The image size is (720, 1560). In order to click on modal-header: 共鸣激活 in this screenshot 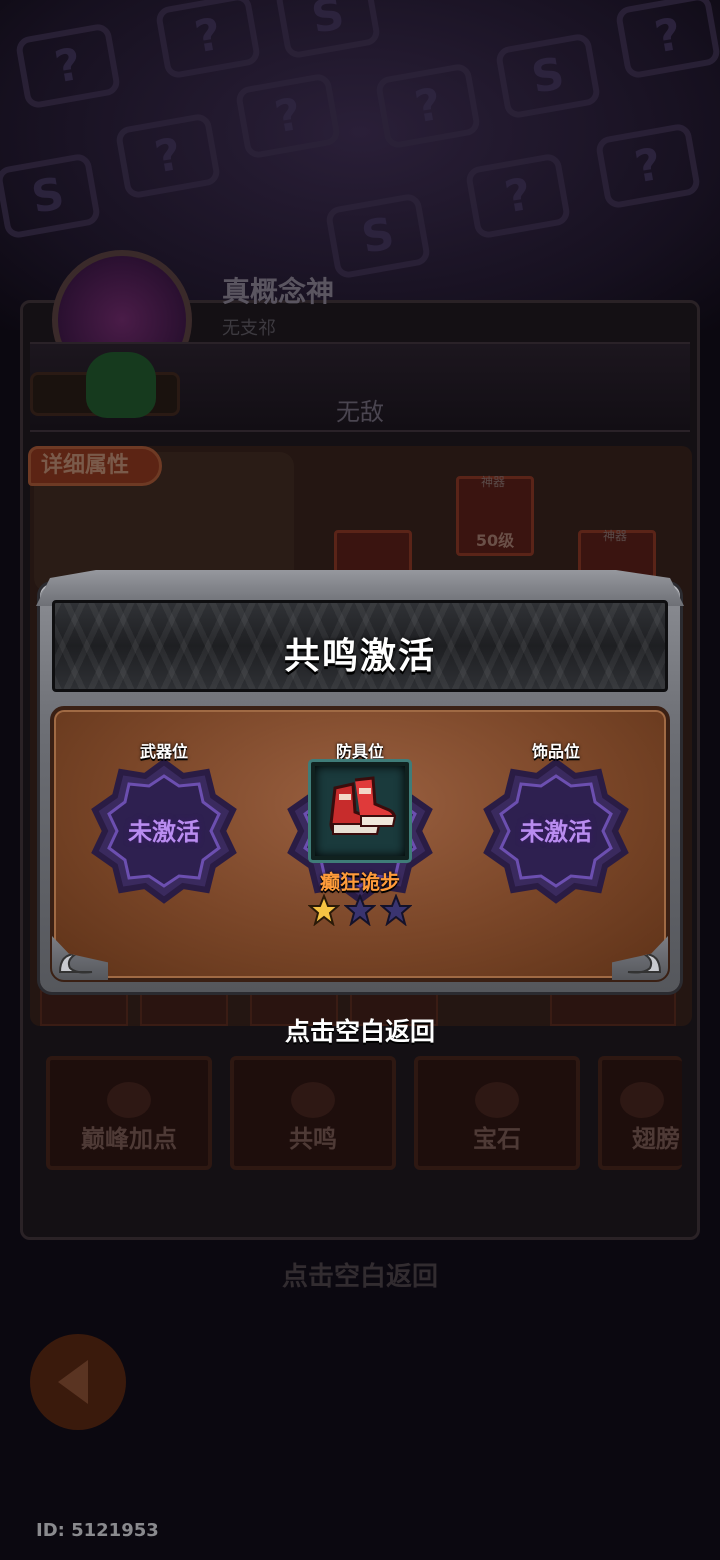, I will do `click(360, 646)`.